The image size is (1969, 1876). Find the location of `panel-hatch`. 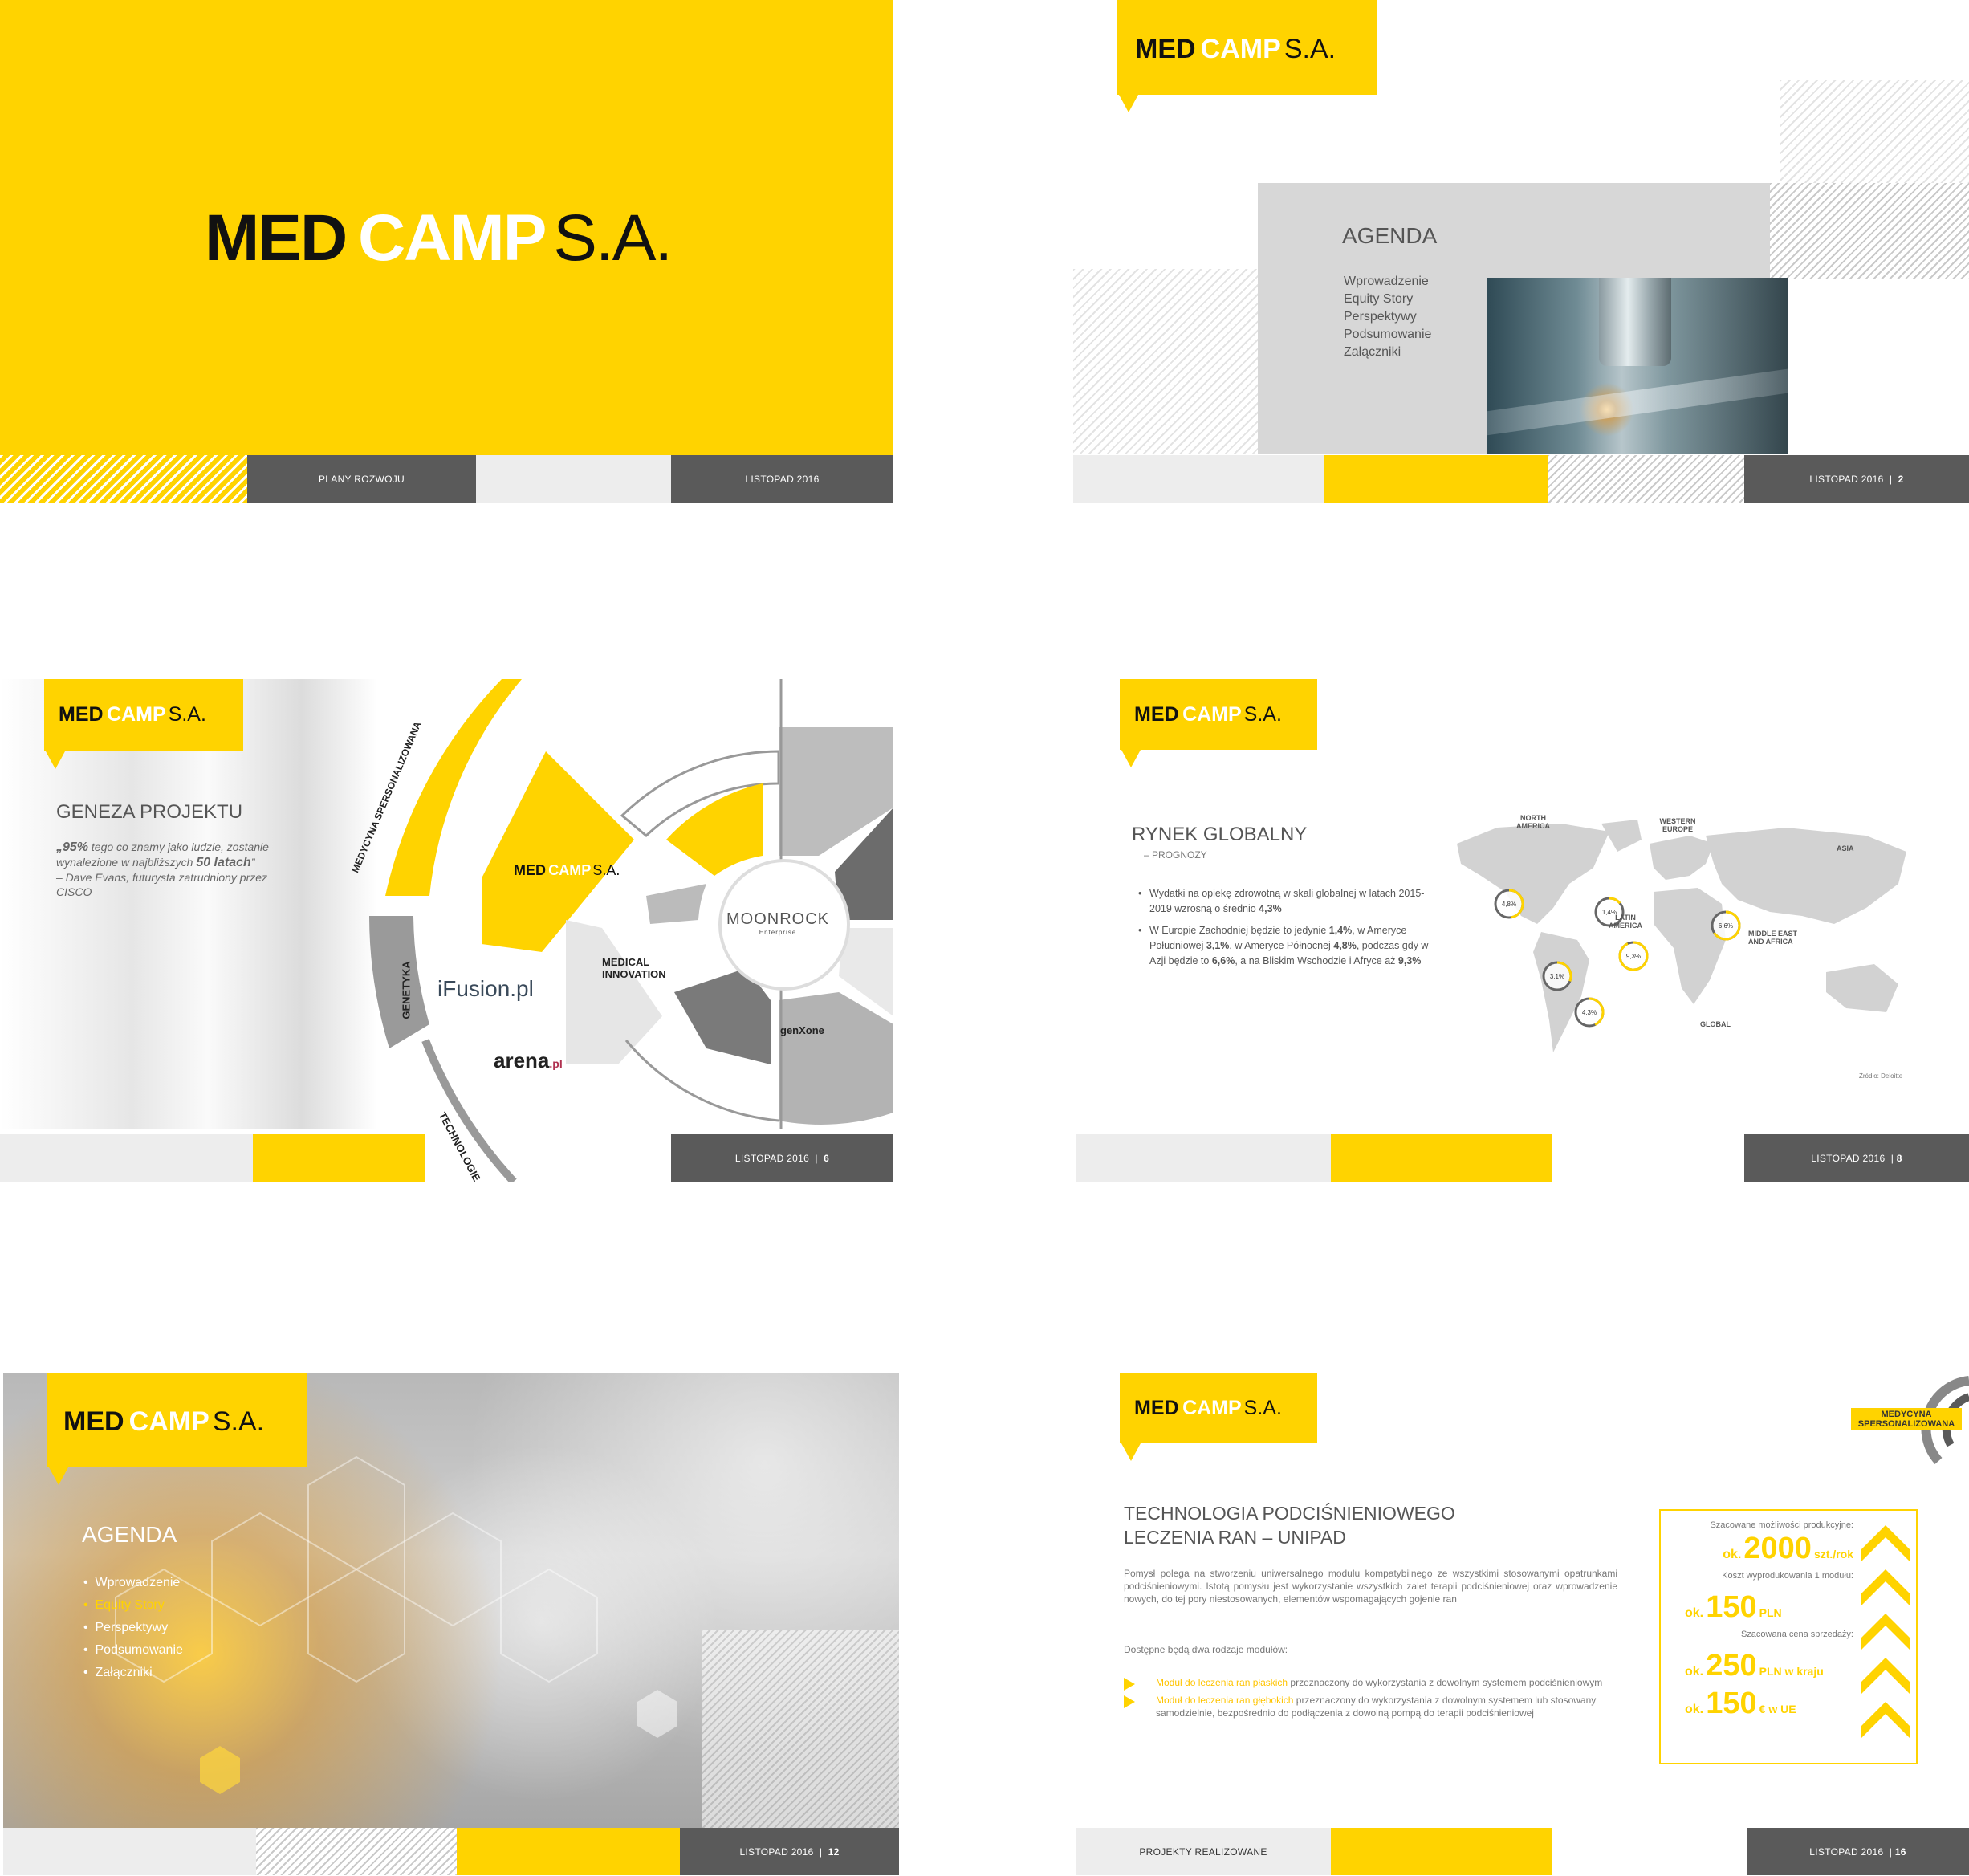

panel-hatch is located at coordinates (1869, 231).